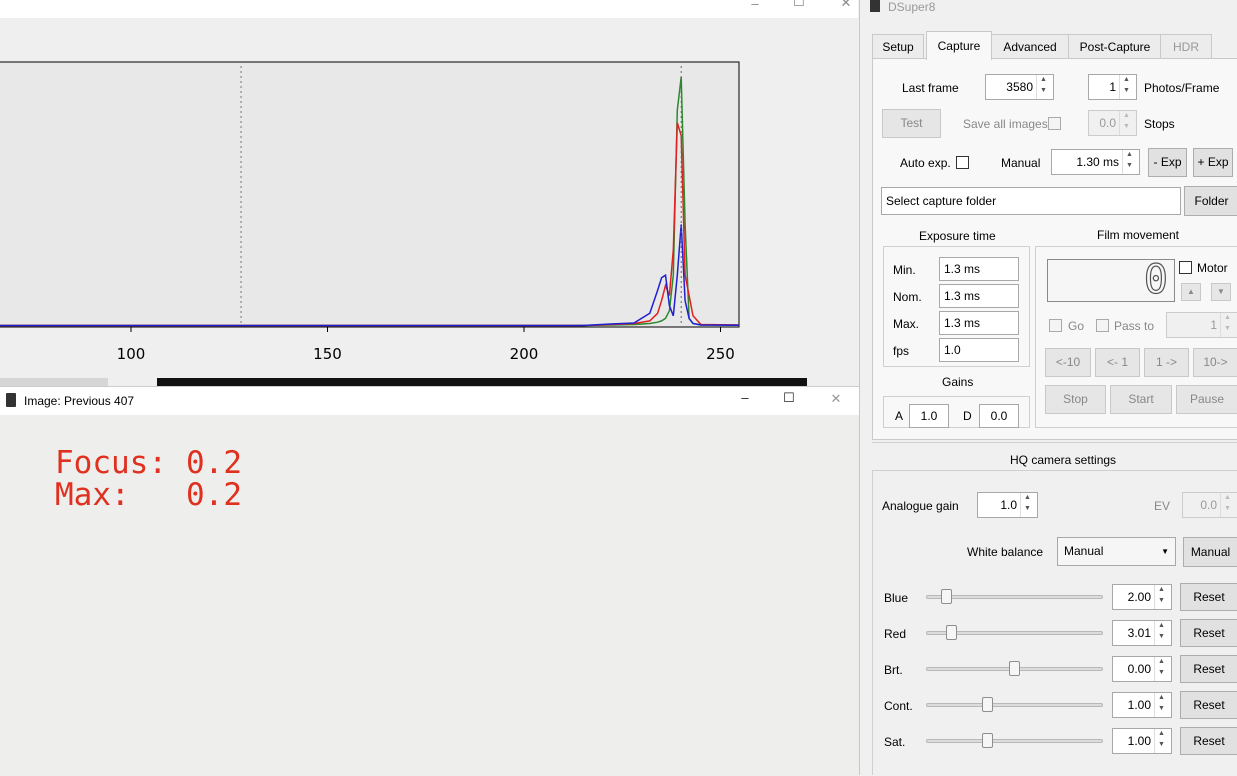  Describe the element at coordinates (999, 416) in the screenshot. I see `gain-d-field: 0.0` at that location.